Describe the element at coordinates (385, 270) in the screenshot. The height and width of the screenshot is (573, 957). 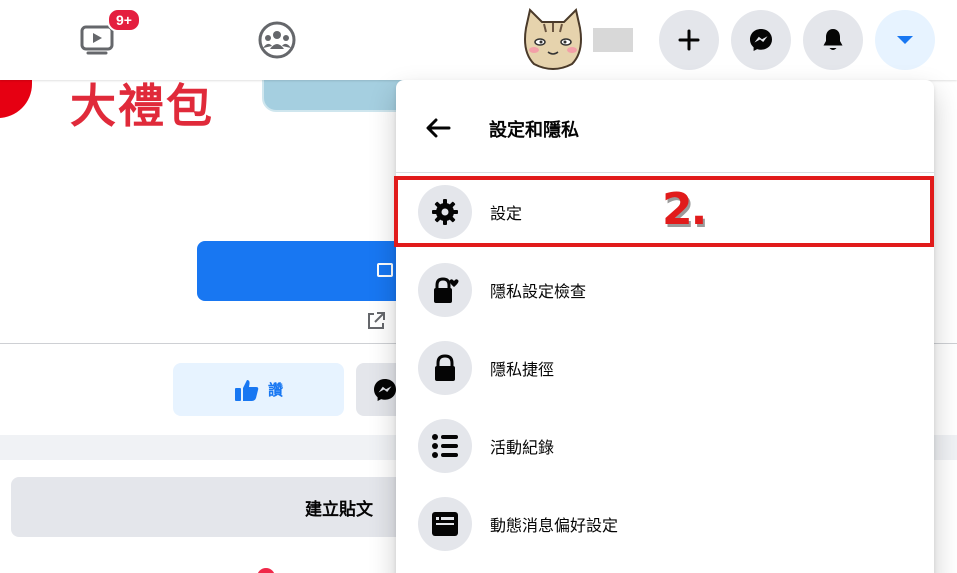
I see `shopping-bag-icon` at that location.